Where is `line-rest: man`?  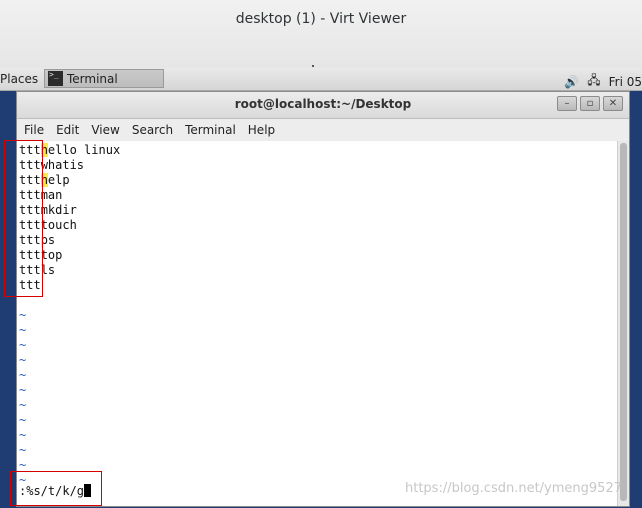 line-rest: man is located at coordinates (51, 195).